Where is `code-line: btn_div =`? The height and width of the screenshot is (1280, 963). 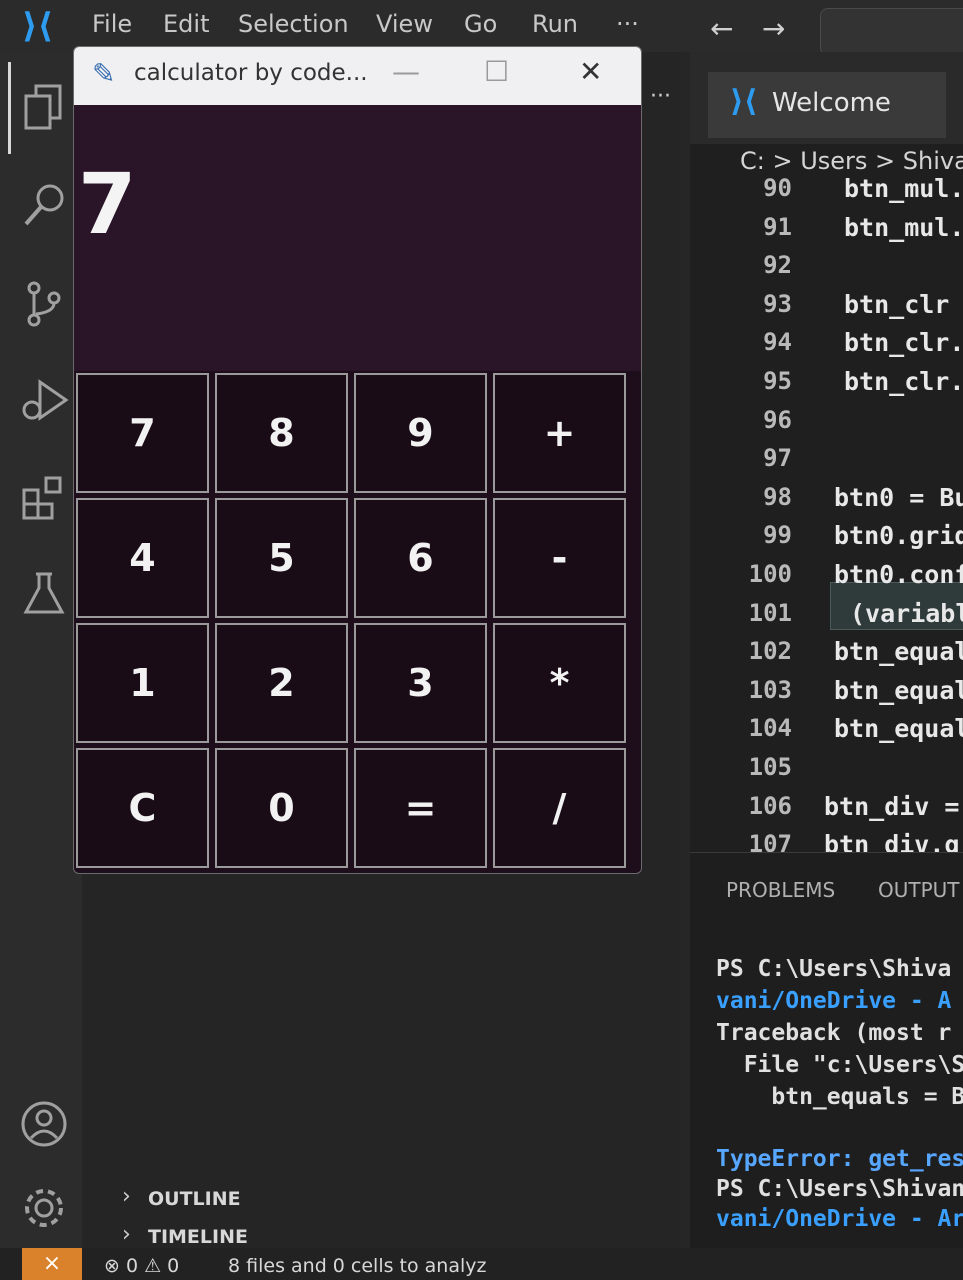
code-line: btn_div = is located at coordinates (891, 806).